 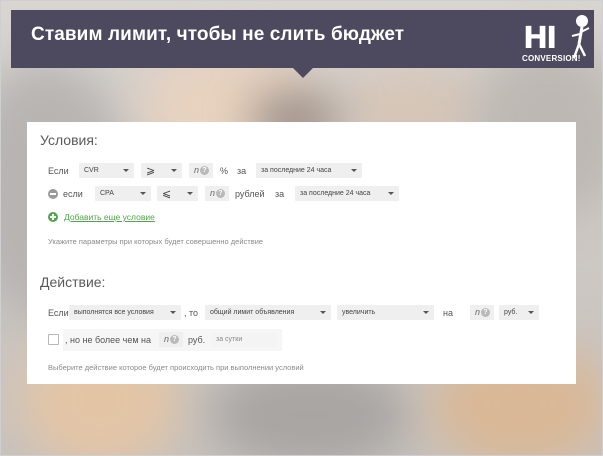 I want to click on condition1-period-select: за последние 24 часа, so click(x=309, y=170).